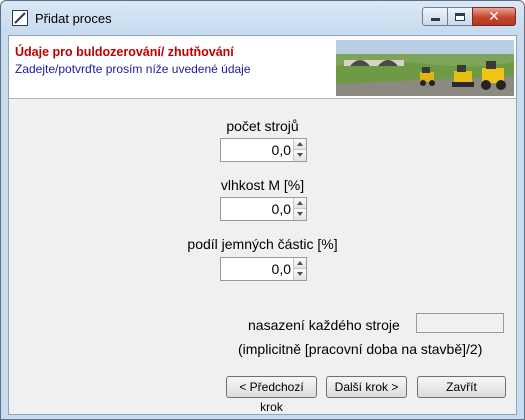 The width and height of the screenshot is (525, 420). What do you see at coordinates (262, 126) in the screenshot?
I see `machine-count-label: počet strojů` at bounding box center [262, 126].